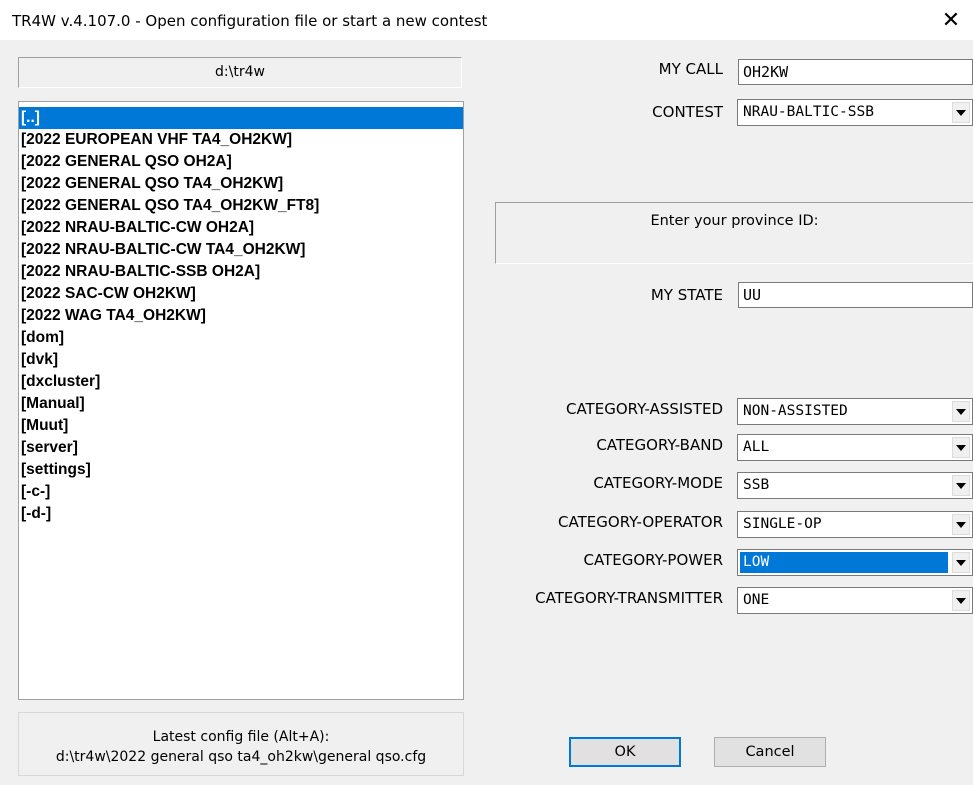 Image resolution: width=973 pixels, height=785 pixels. I want to click on category-operator-select: SINGLE-OP, so click(855, 524).